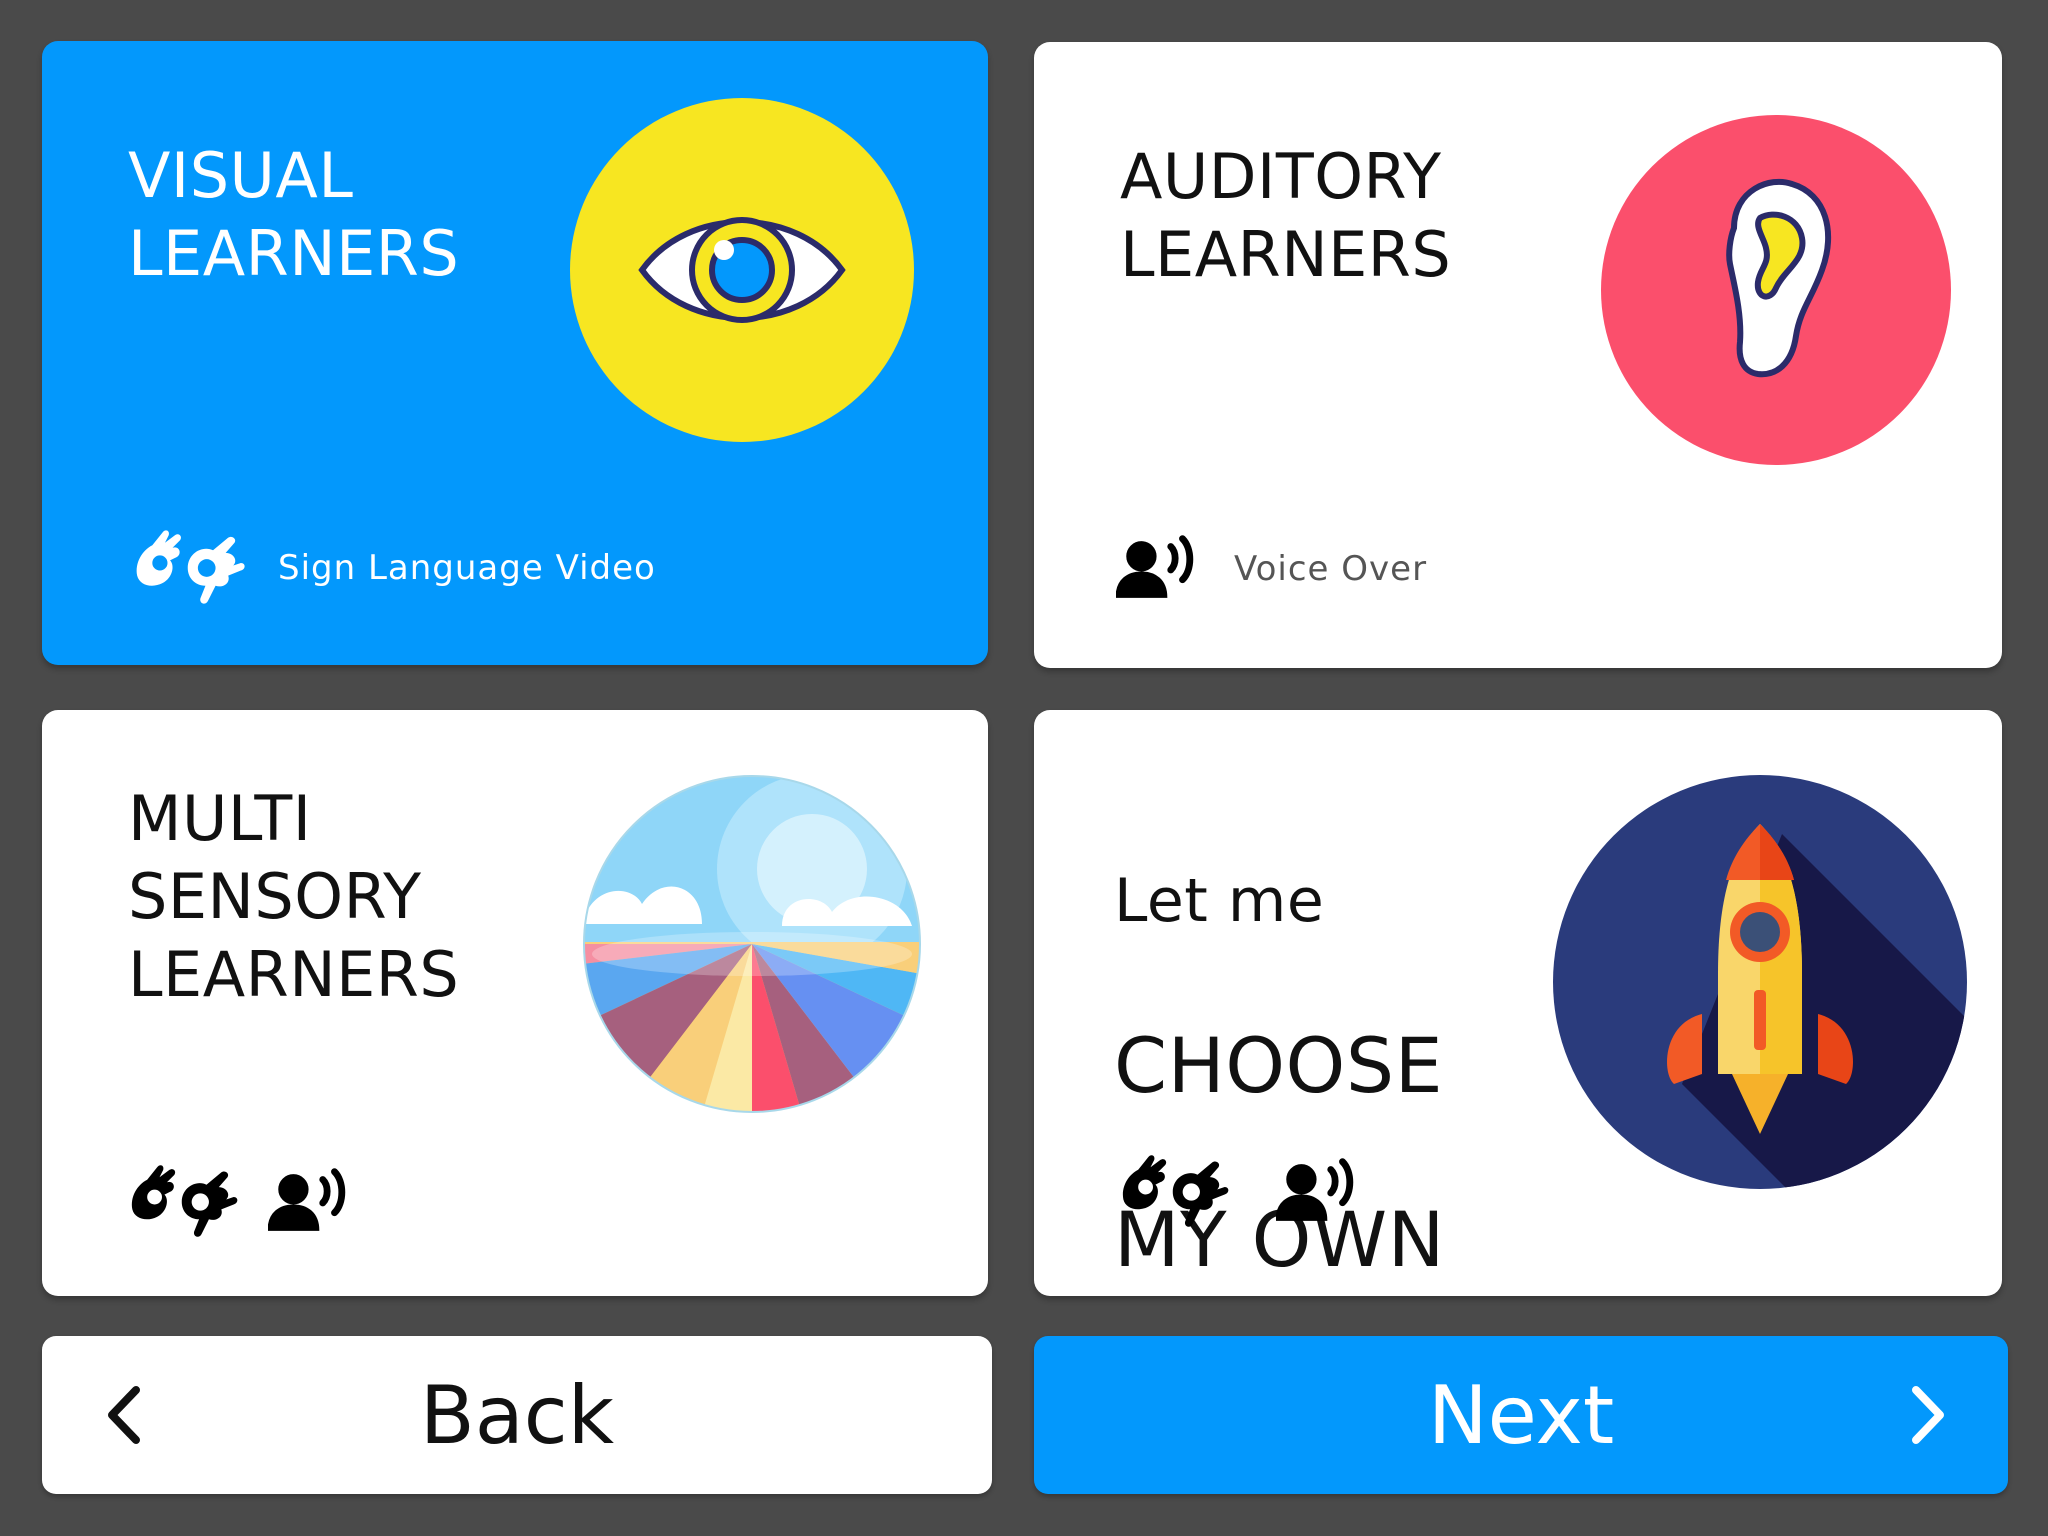 The image size is (2048, 1536). I want to click on back-button-label: Back, so click(517, 1415).